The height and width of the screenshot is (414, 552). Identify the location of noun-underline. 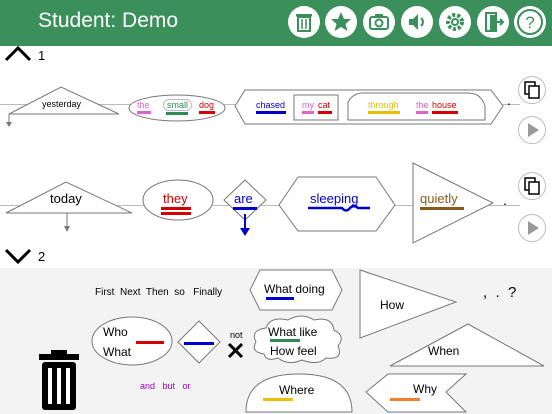
(207, 112).